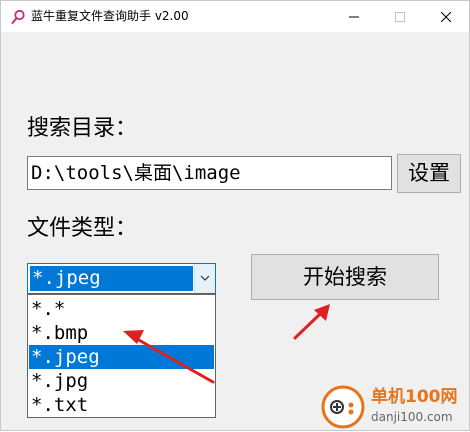  What do you see at coordinates (412, 417) in the screenshot?
I see `watermark-url: danji100.com` at bounding box center [412, 417].